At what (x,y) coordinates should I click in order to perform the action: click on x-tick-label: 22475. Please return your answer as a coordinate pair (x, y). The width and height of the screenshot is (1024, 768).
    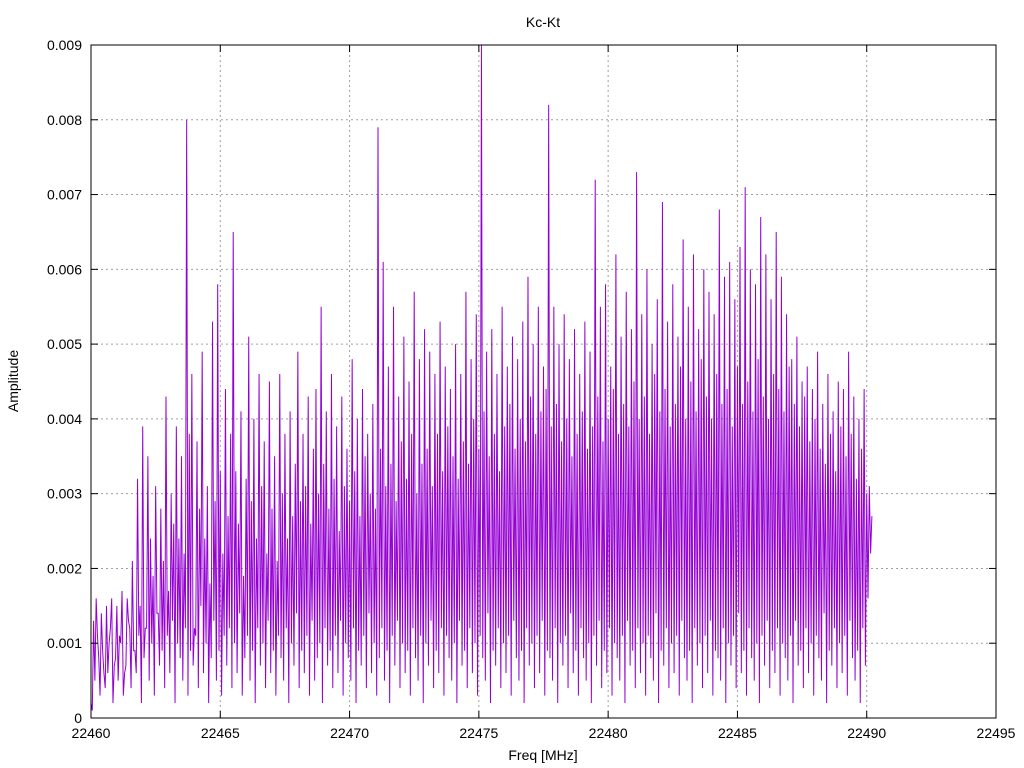
    Looking at the image, I should click on (478, 733).